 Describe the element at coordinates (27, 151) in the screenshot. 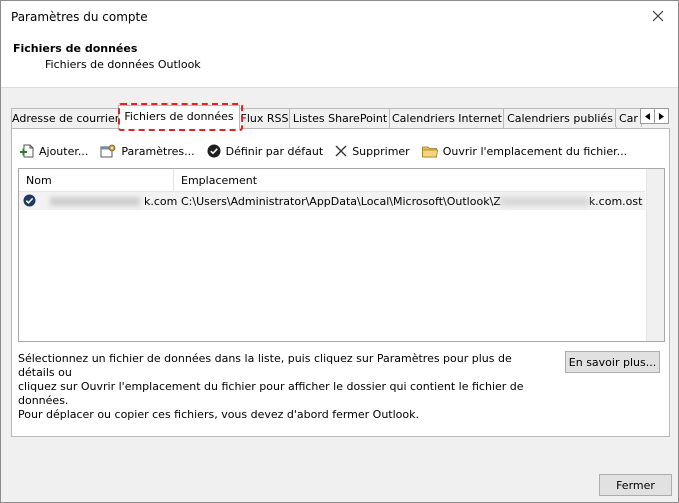

I see `add-file-icon` at that location.